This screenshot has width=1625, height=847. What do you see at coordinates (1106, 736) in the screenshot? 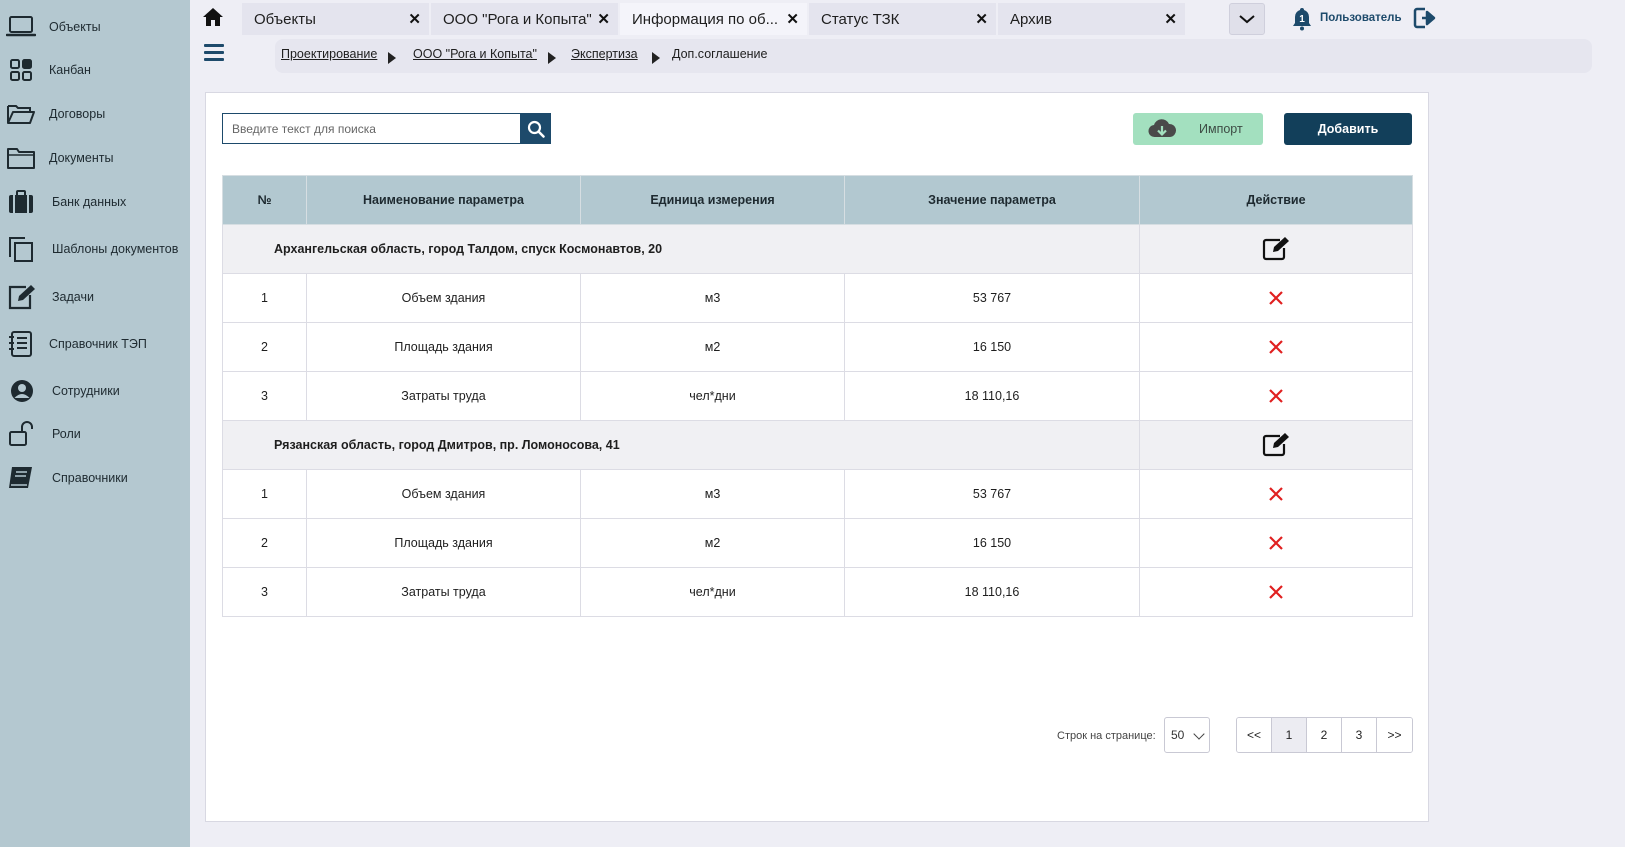
I see `rows-per-page-label: Строк на странице:` at bounding box center [1106, 736].